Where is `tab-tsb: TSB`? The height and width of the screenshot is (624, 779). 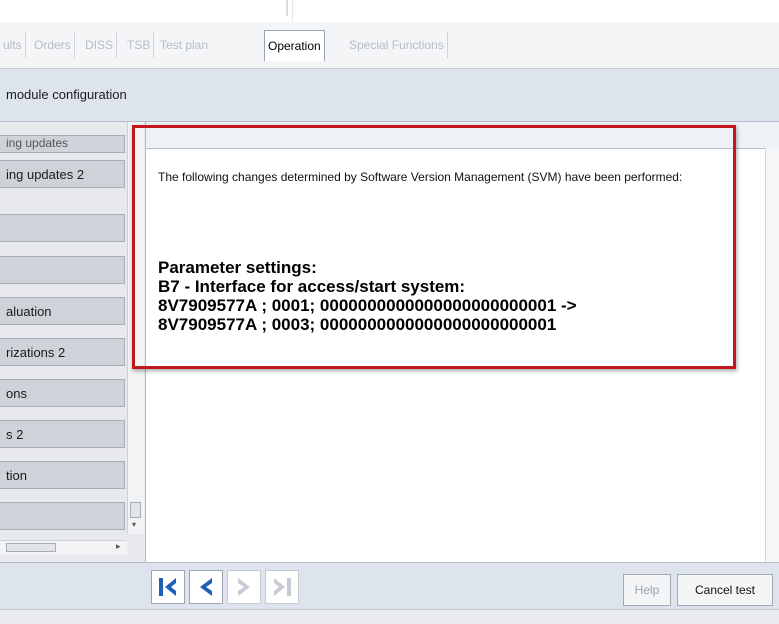
tab-tsb: TSB is located at coordinates (139, 45).